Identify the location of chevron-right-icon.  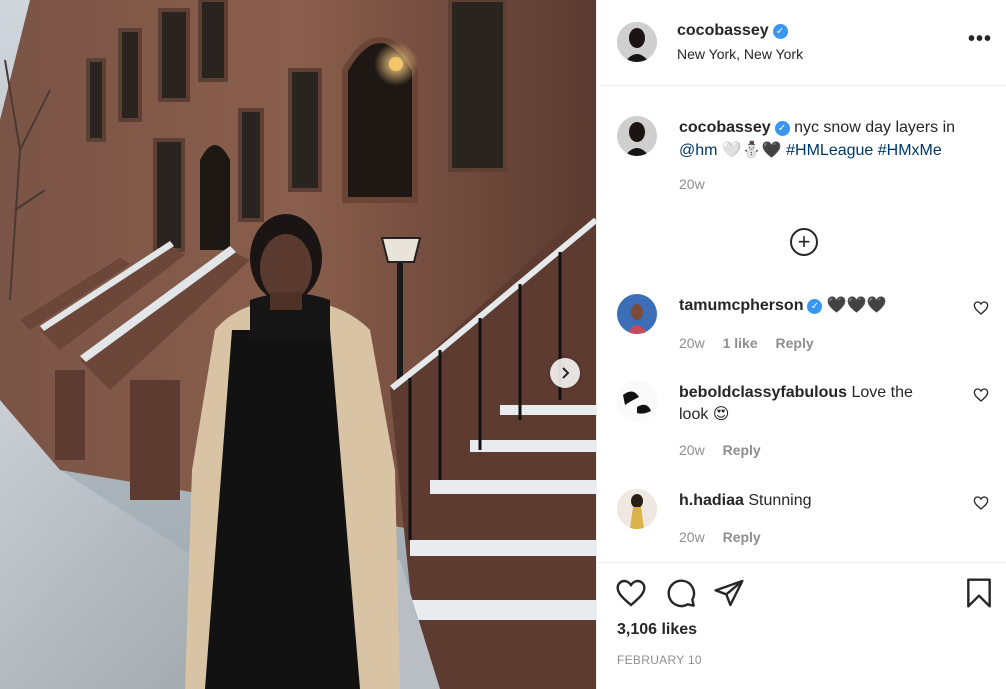
(566, 373).